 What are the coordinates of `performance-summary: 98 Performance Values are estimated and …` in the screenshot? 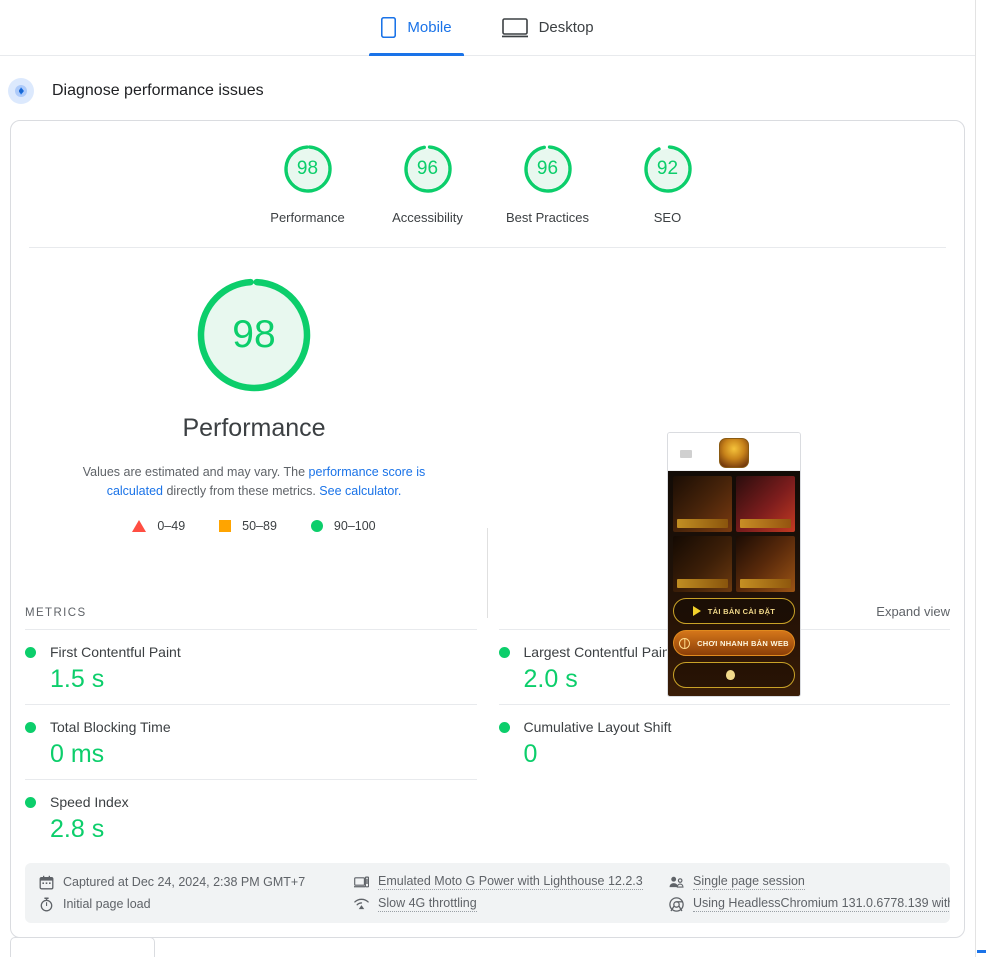 It's located at (254, 404).